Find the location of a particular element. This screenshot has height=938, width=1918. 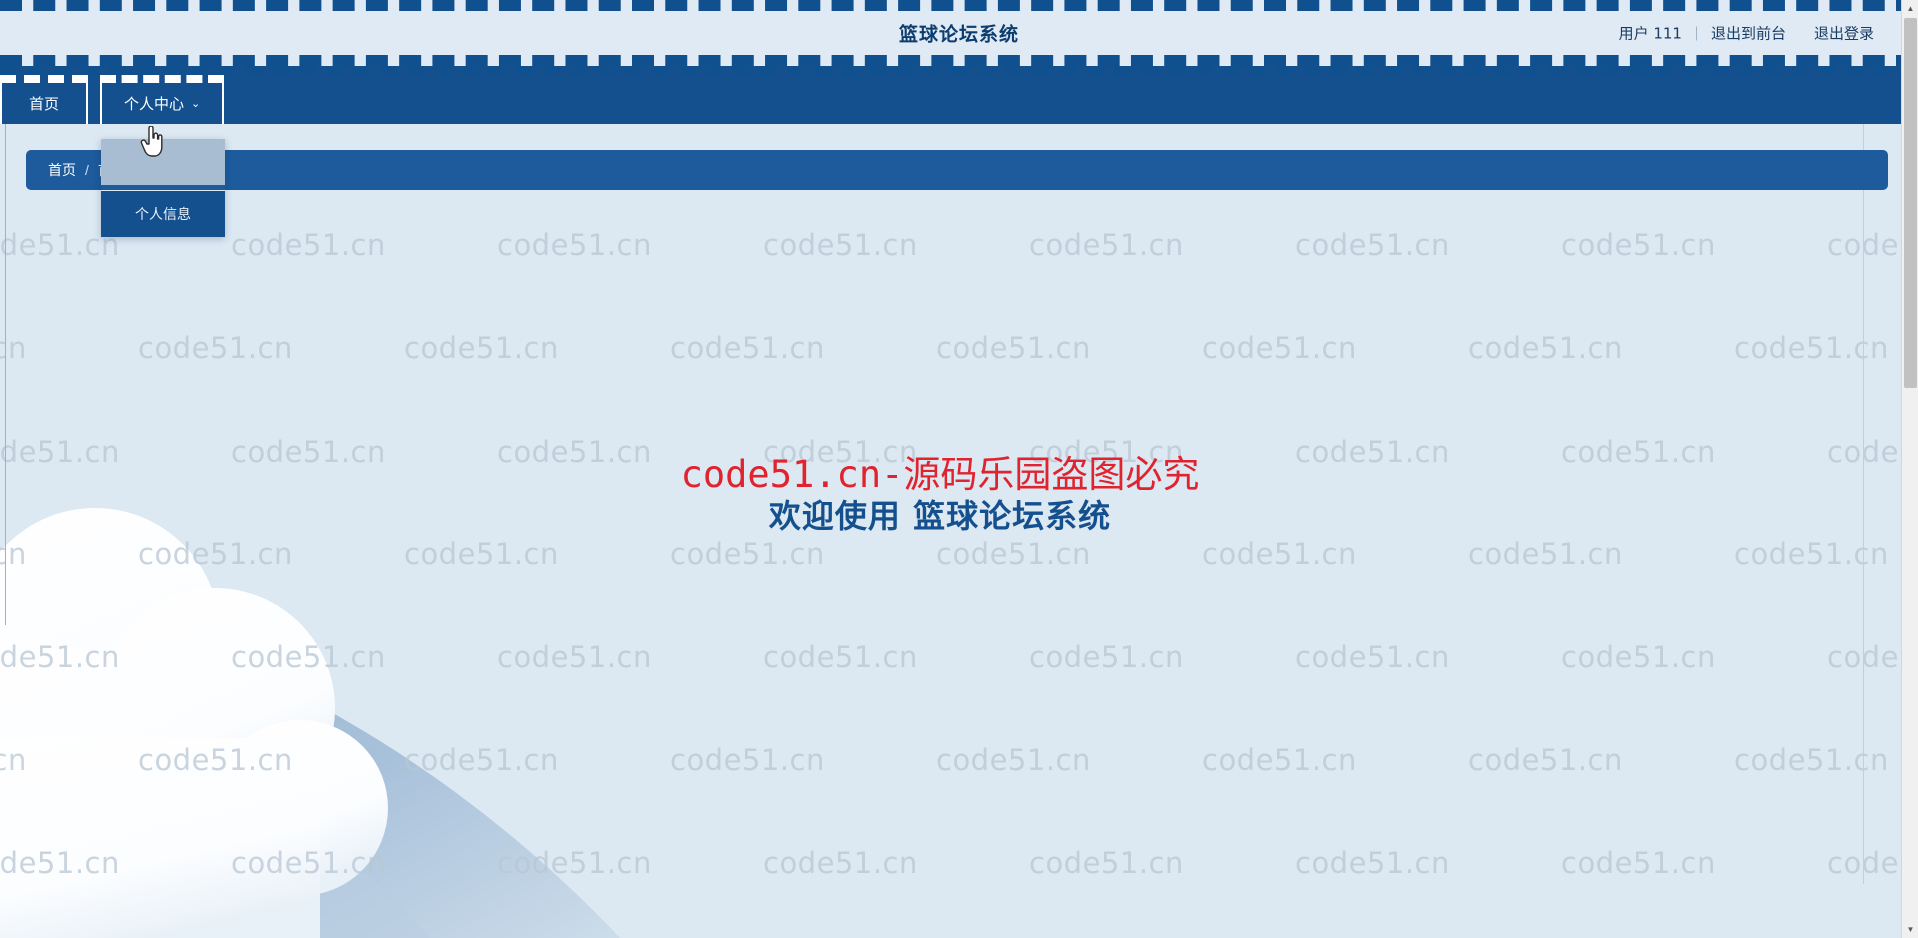

breadcrumb: 首页 / 首页 is located at coordinates (957, 170).